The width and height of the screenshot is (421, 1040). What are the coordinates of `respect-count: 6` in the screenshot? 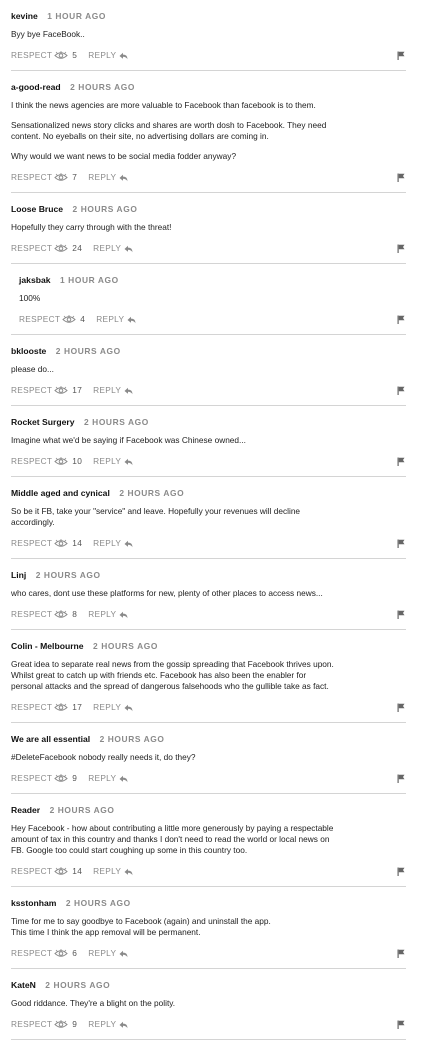 It's located at (75, 953).